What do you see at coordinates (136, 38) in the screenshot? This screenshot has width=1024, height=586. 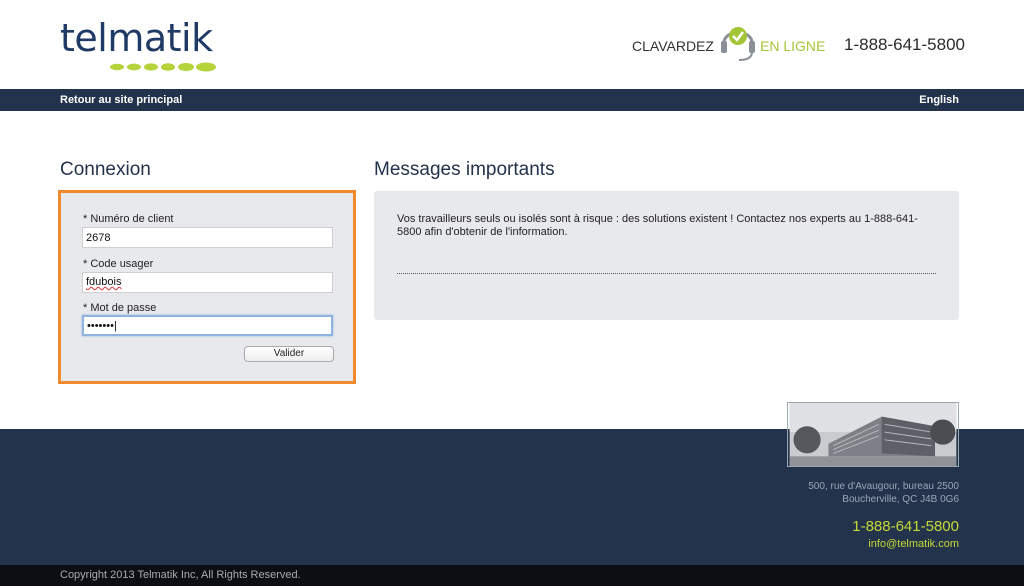 I see `logo-wordmark: telmatik` at bounding box center [136, 38].